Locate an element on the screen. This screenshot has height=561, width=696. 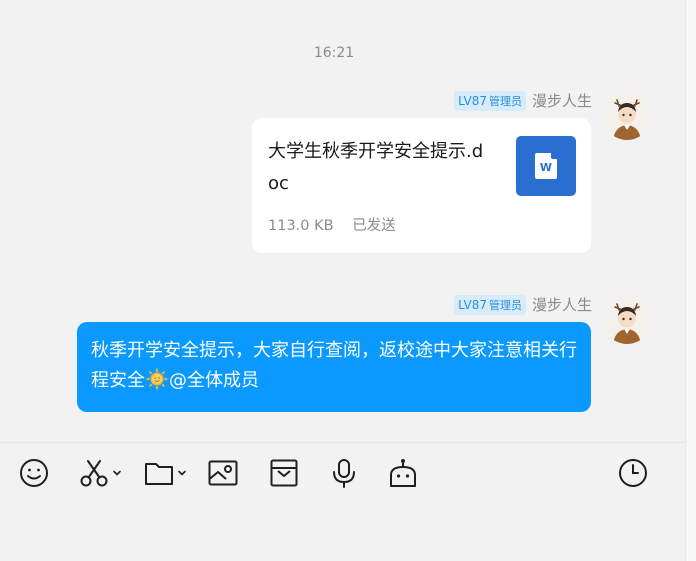
clock-icon is located at coordinates (633, 473).